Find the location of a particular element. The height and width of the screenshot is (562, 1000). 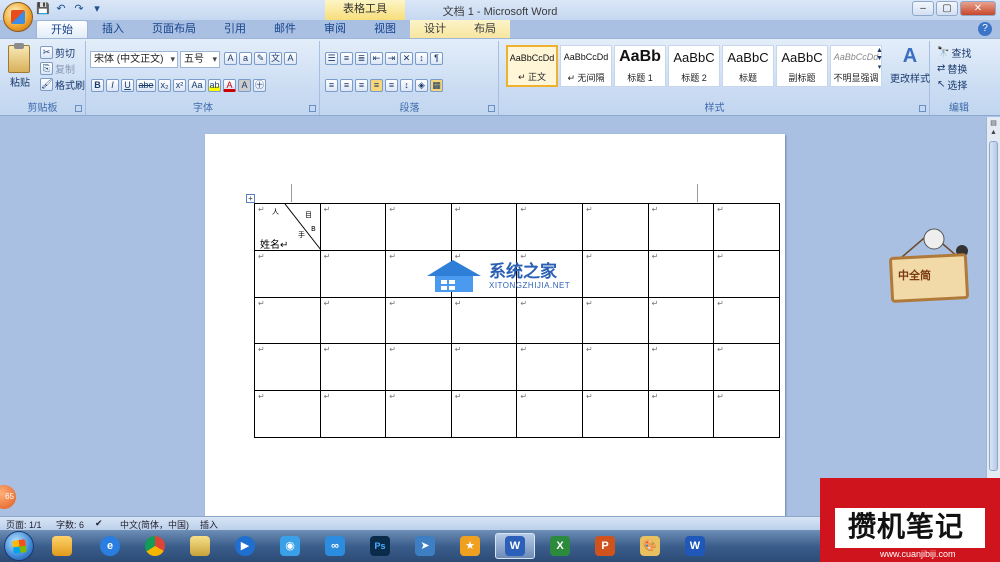

numbering-icon: ≡ is located at coordinates (346, 58).